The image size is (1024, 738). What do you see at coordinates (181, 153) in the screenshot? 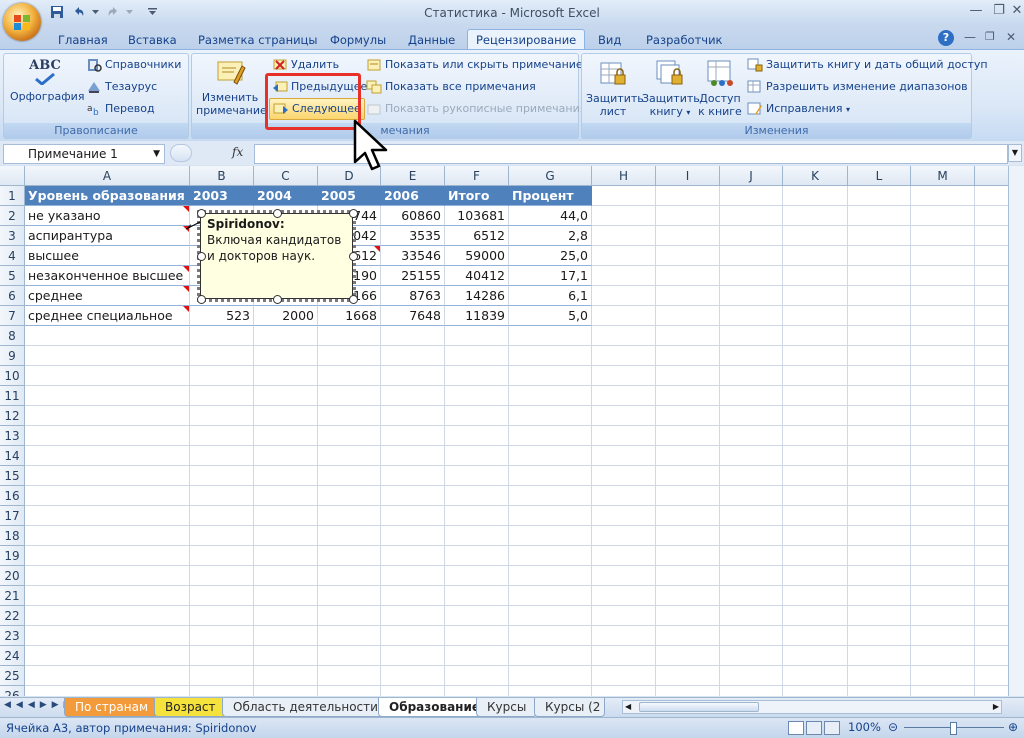
I see `formula-bar-expand-icon` at bounding box center [181, 153].